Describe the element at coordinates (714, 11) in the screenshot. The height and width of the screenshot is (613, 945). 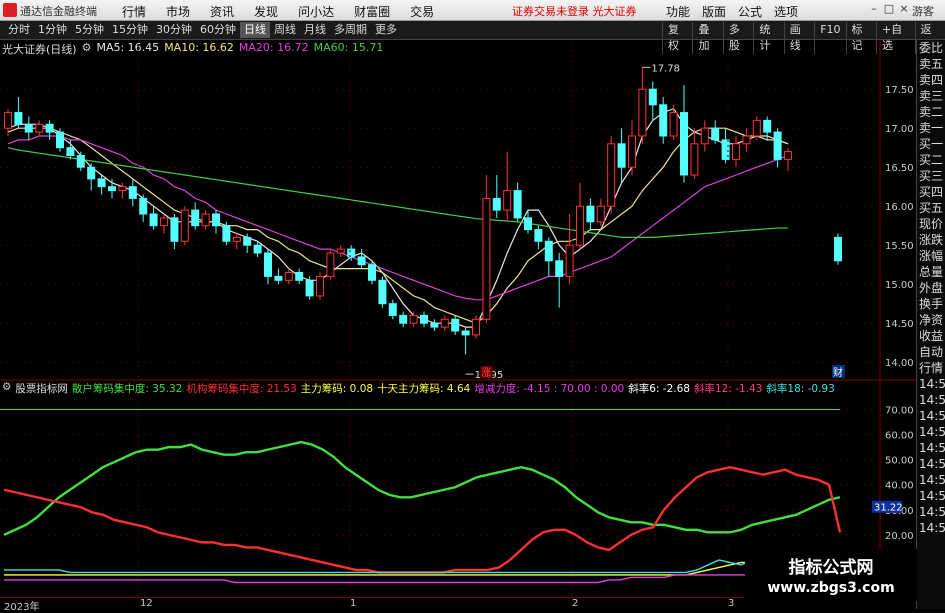
I see `menu-item: 版面` at that location.